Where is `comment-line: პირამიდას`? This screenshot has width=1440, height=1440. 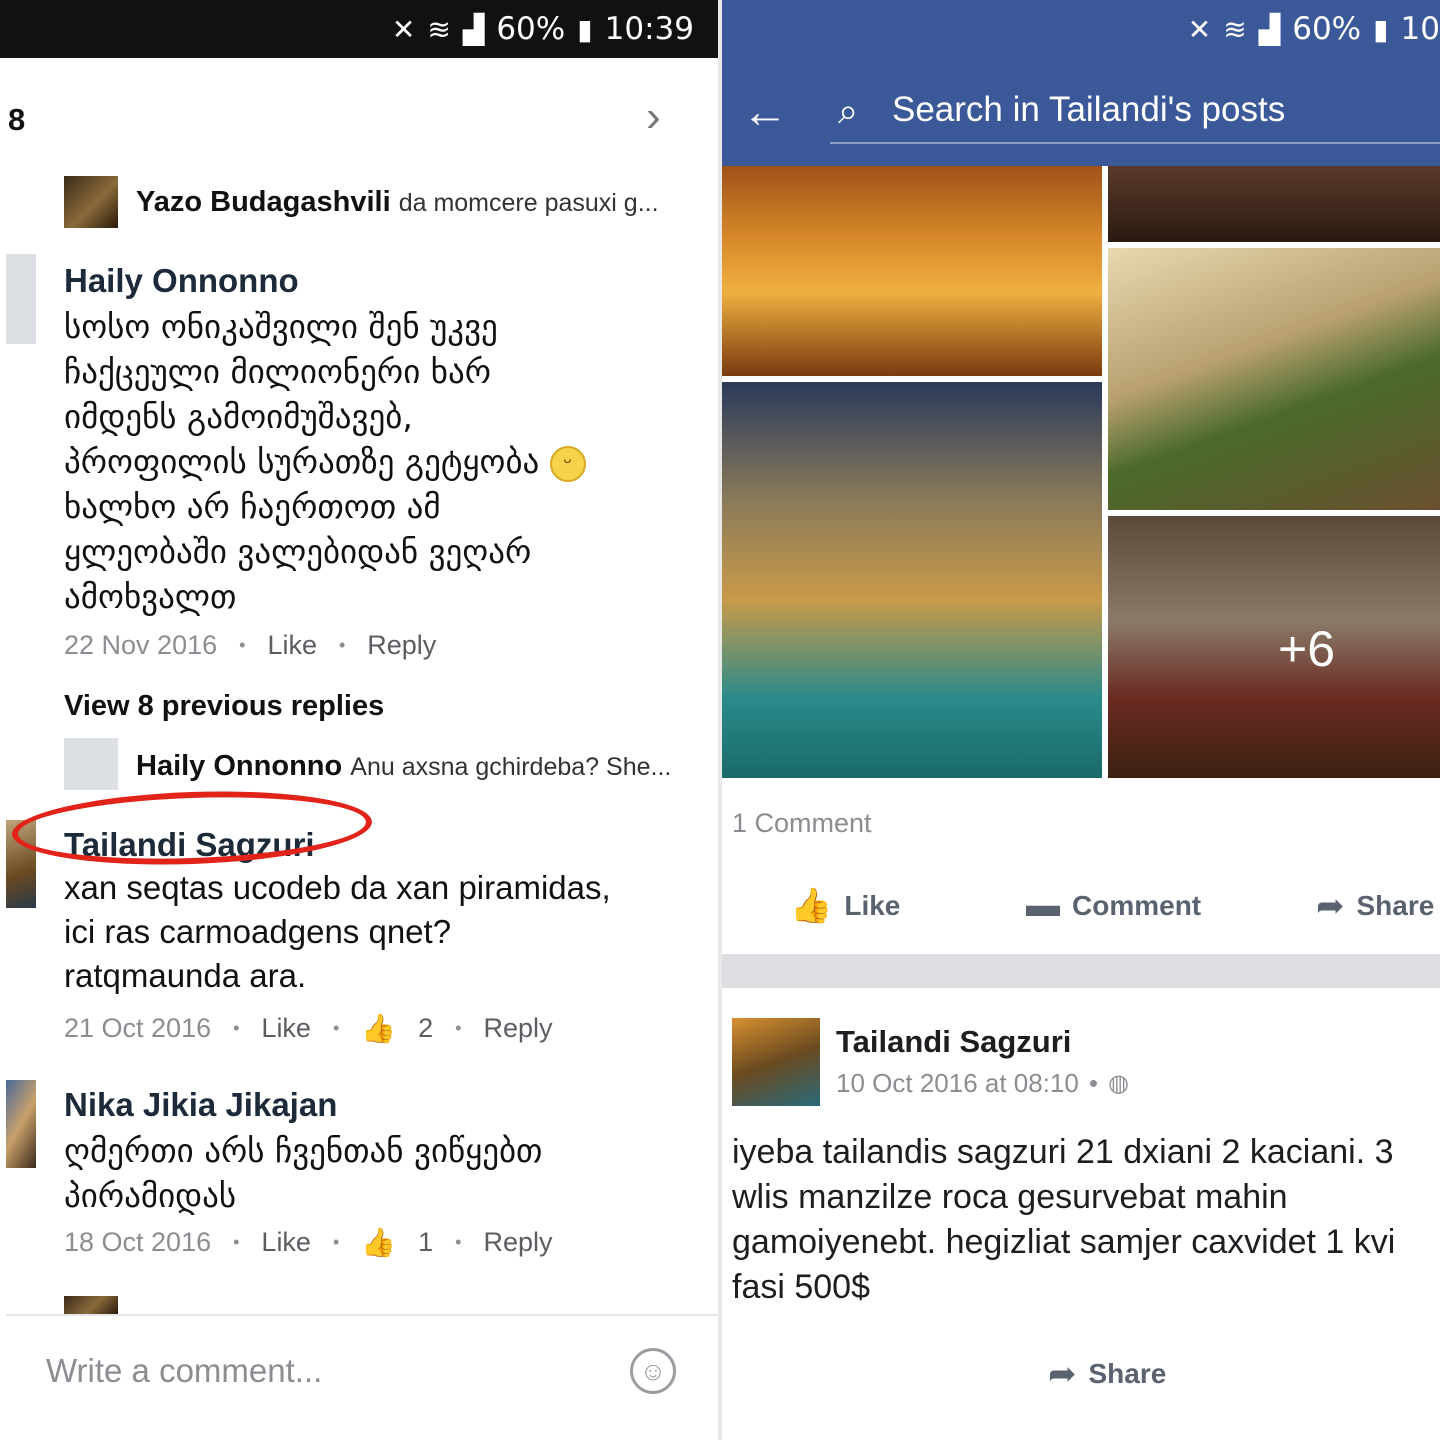
comment-line: პირამიდას is located at coordinates (150, 1195).